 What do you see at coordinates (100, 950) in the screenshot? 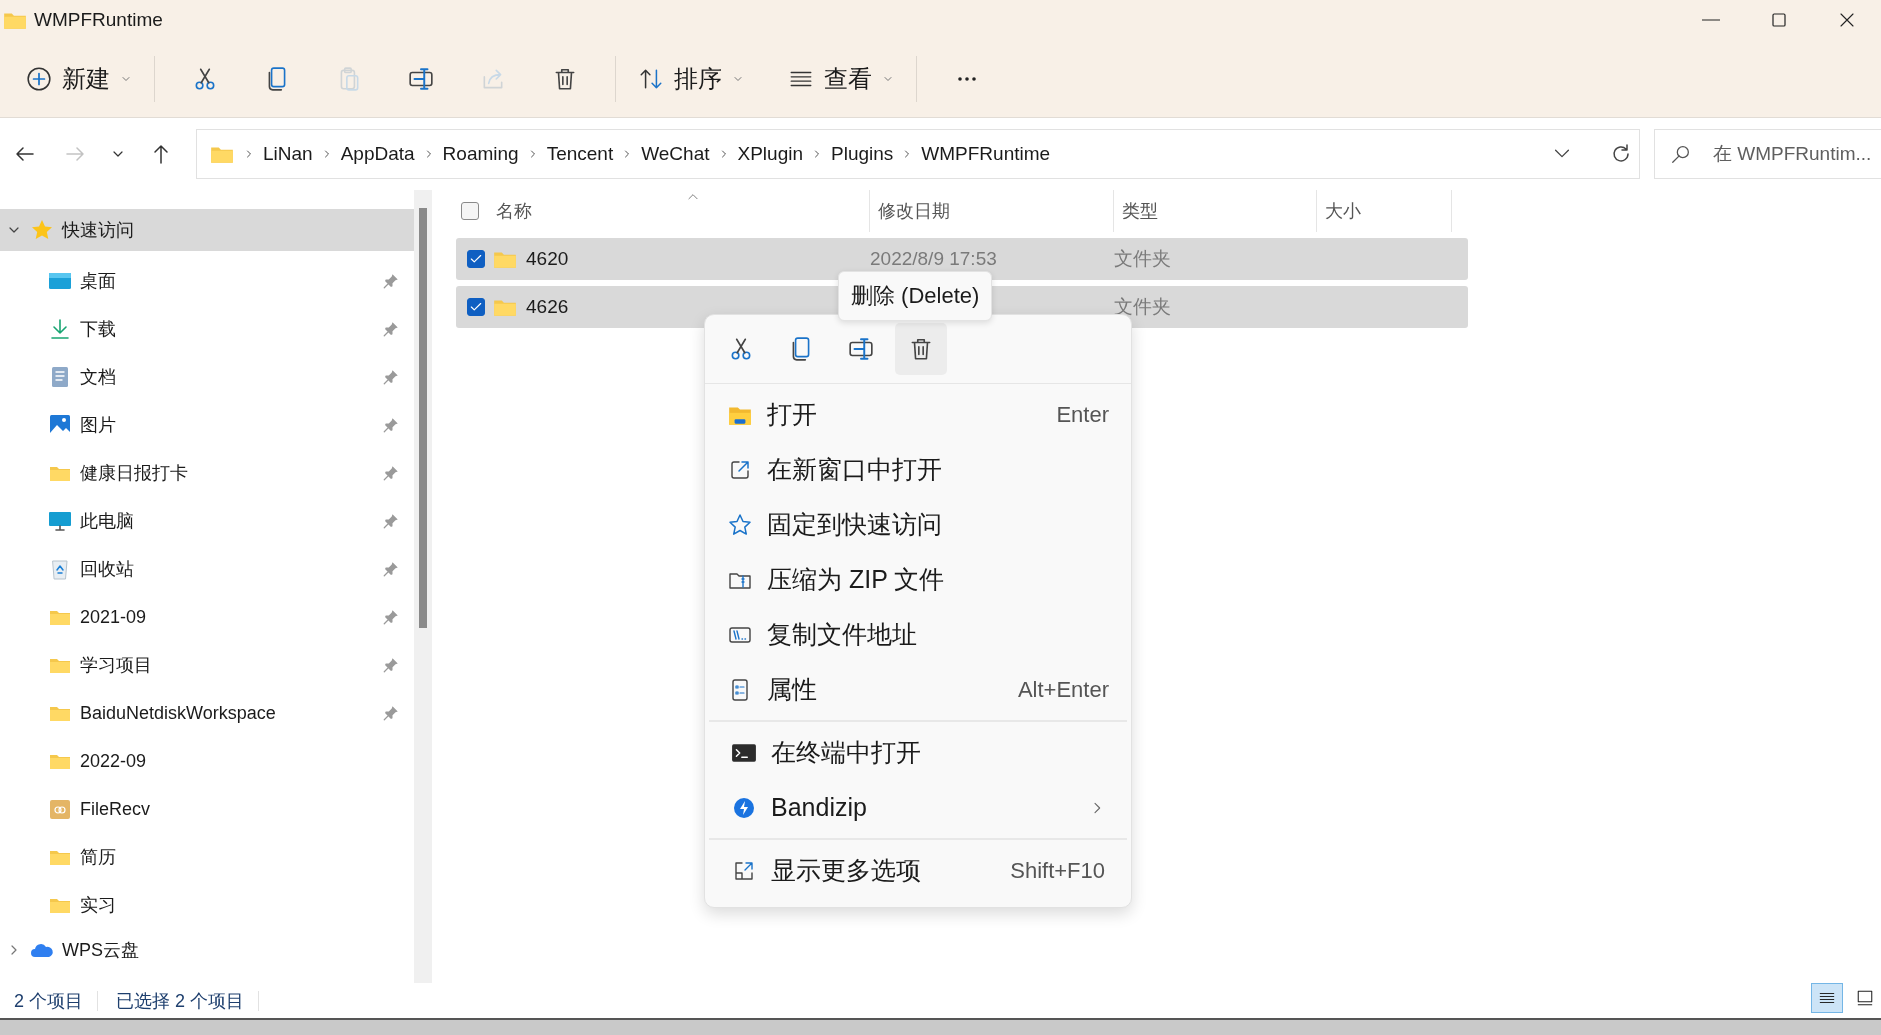
I see `sidebar-label: WPS云盘` at bounding box center [100, 950].